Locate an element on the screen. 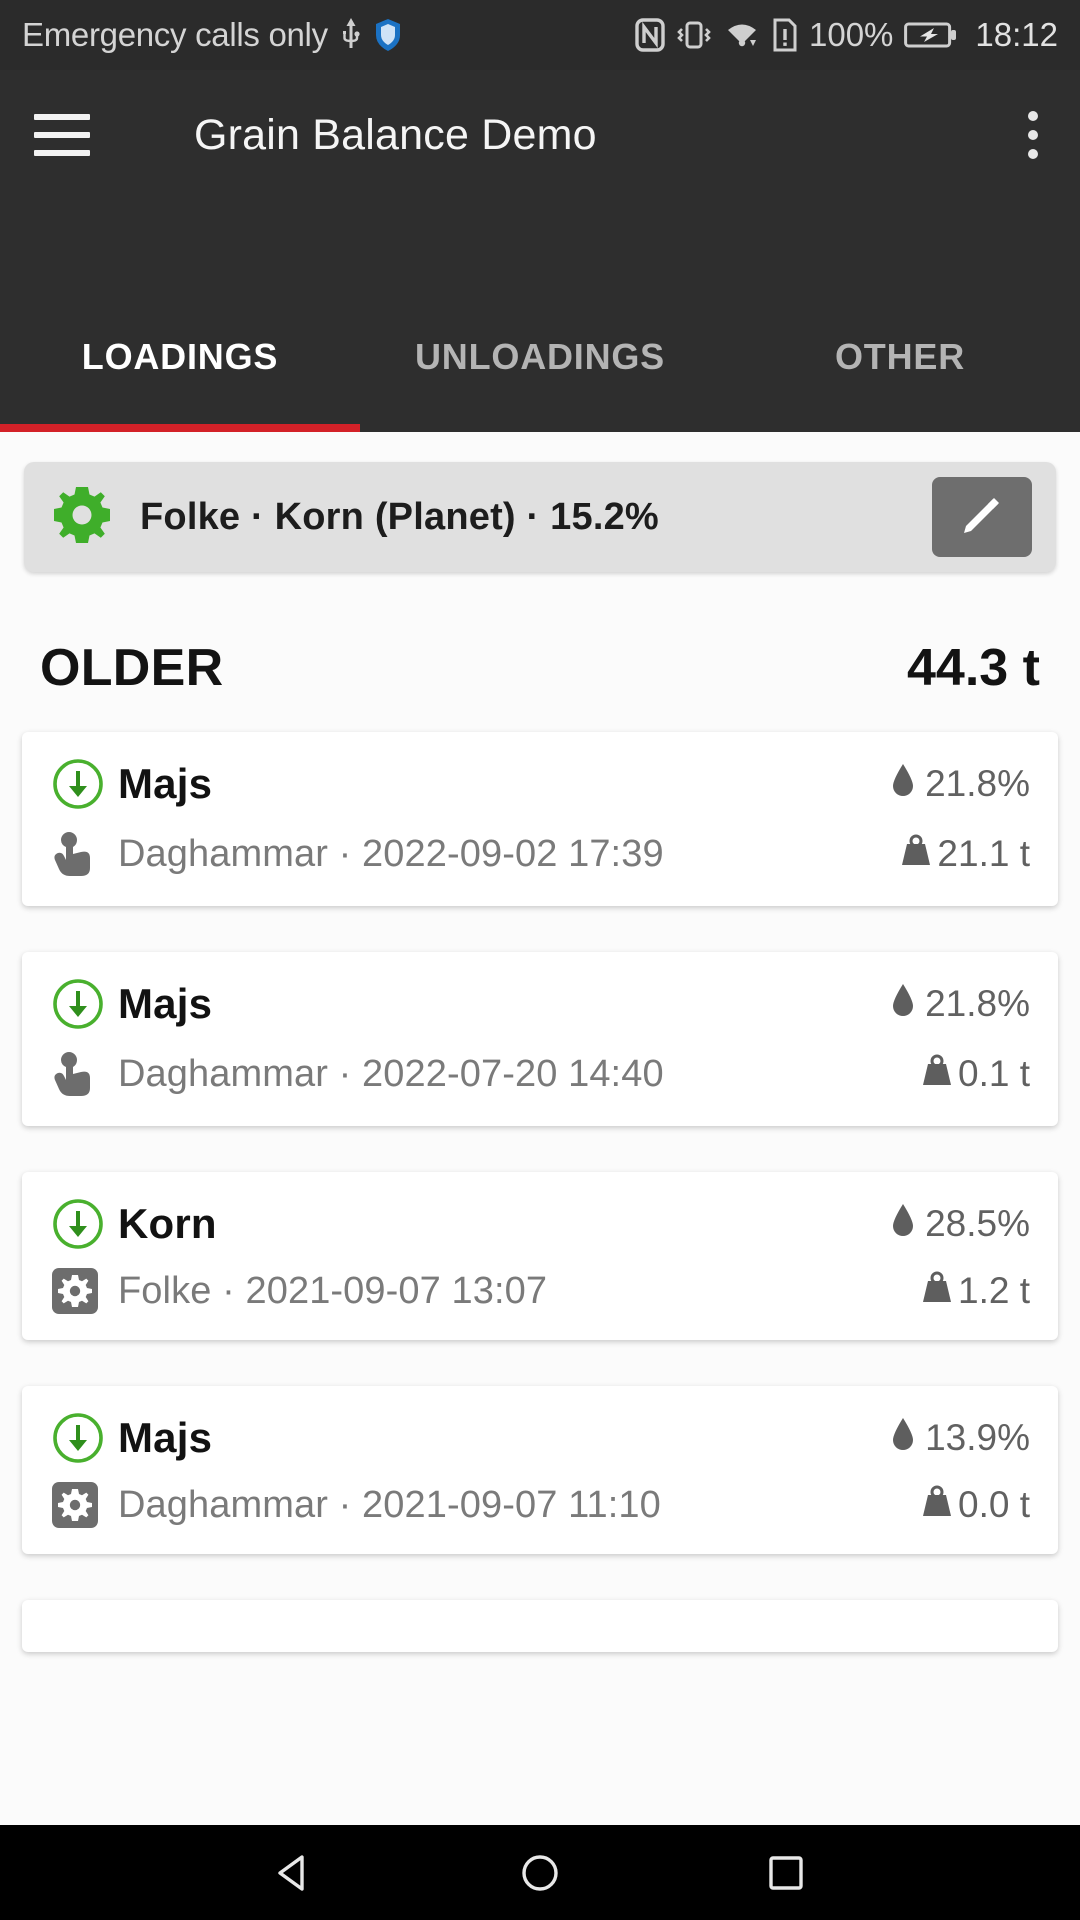  shield-icon is located at coordinates (388, 35).